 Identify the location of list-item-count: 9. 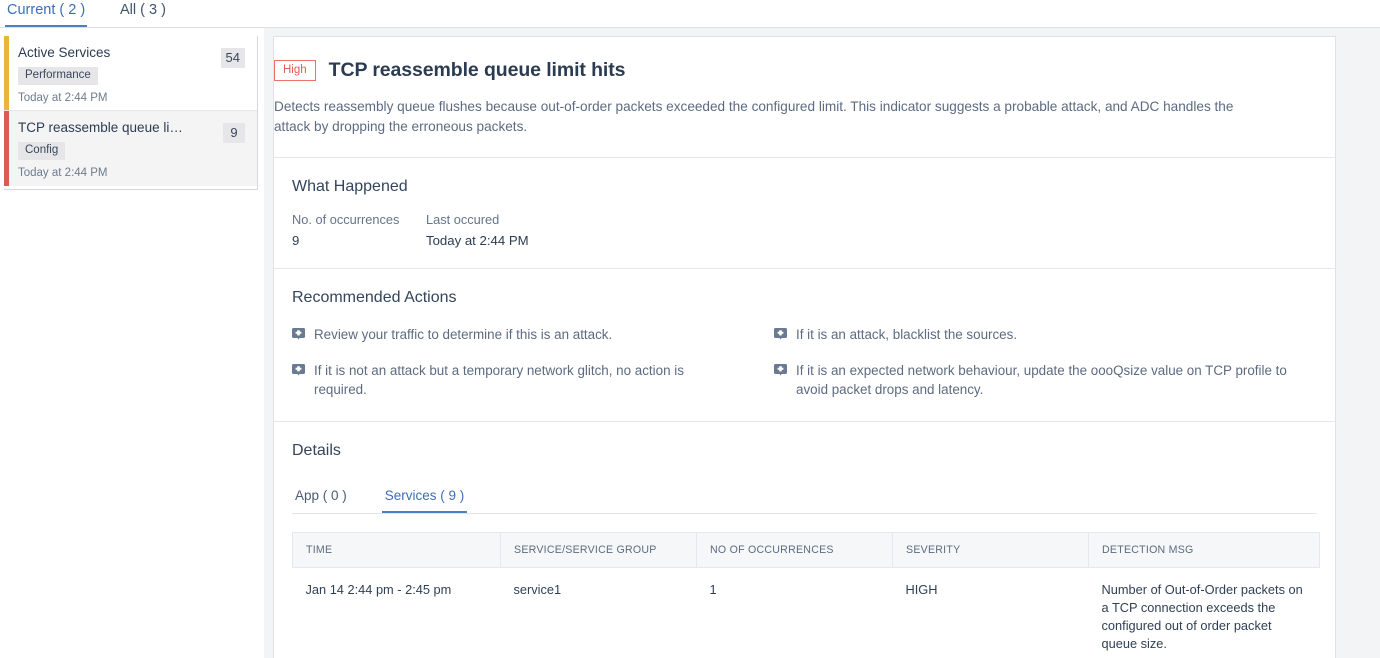
(234, 133).